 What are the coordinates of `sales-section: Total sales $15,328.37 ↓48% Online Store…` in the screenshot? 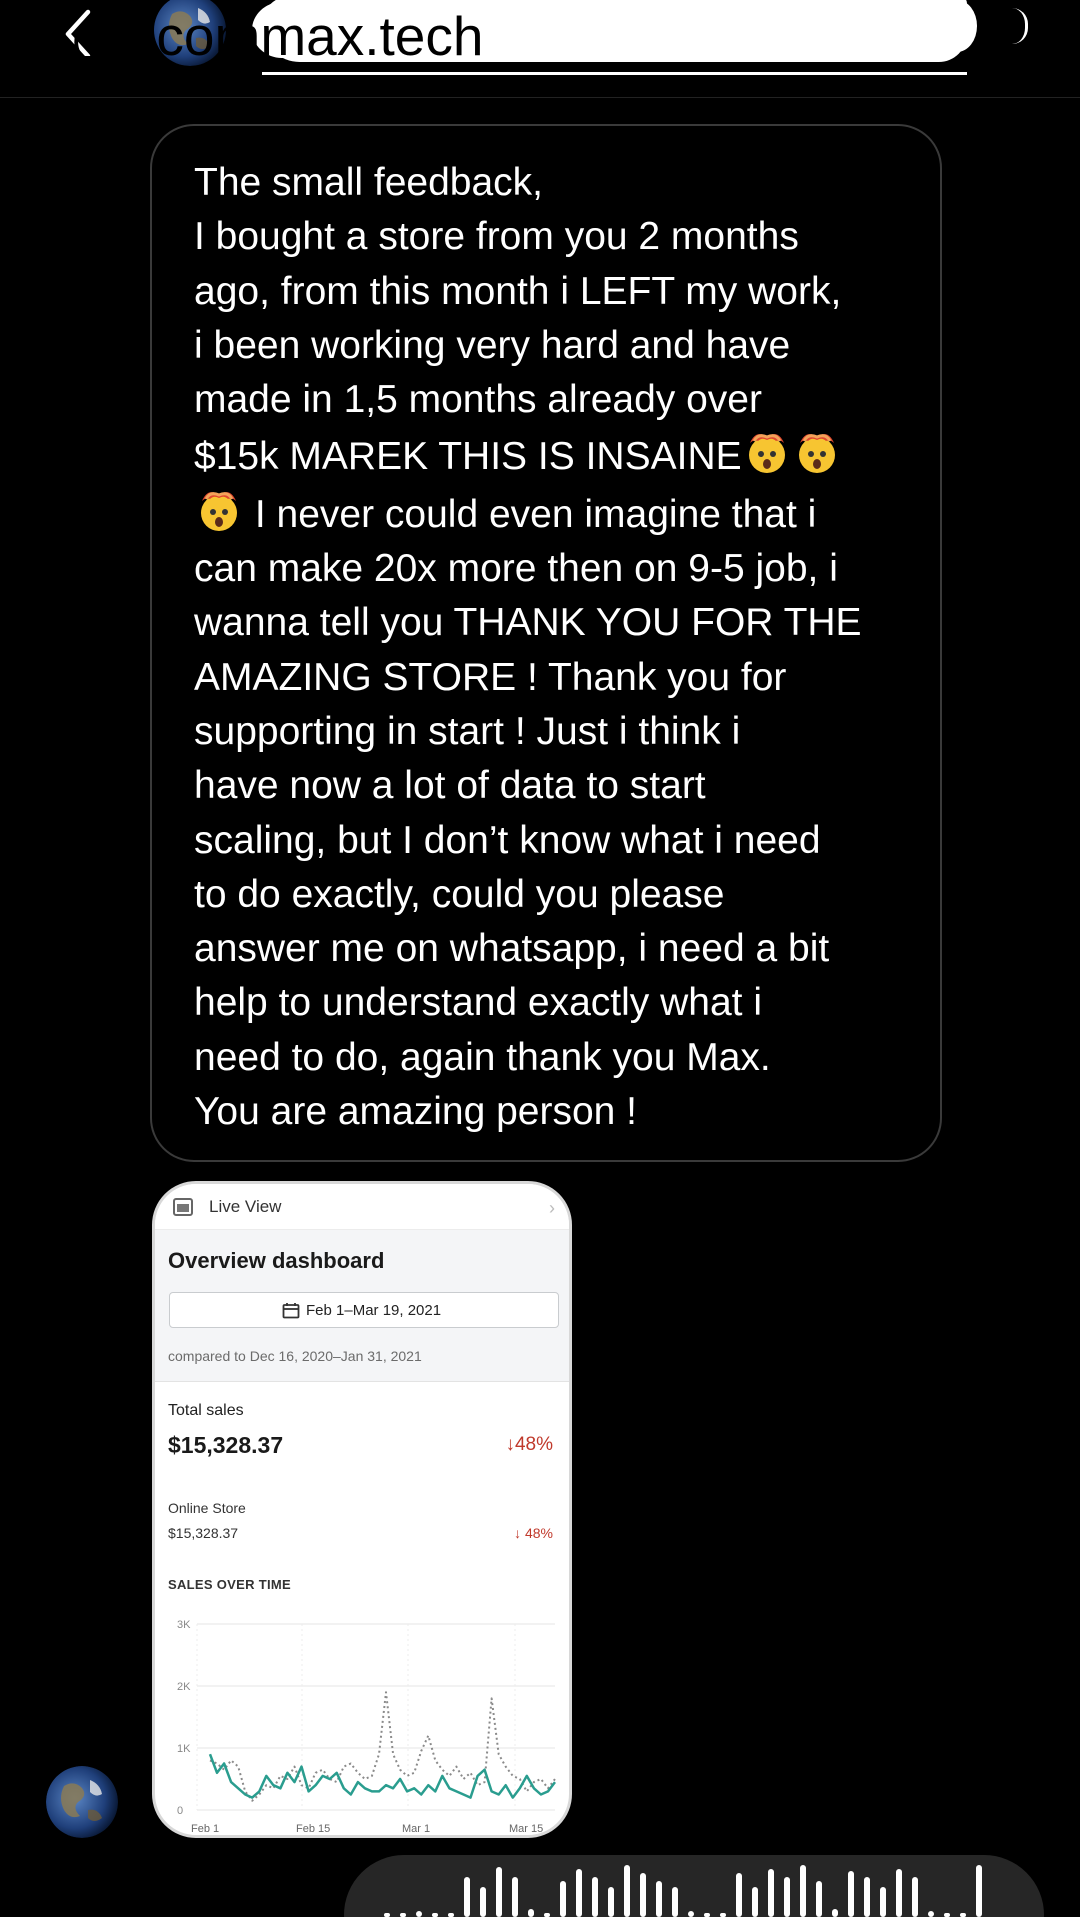 It's located at (362, 1608).